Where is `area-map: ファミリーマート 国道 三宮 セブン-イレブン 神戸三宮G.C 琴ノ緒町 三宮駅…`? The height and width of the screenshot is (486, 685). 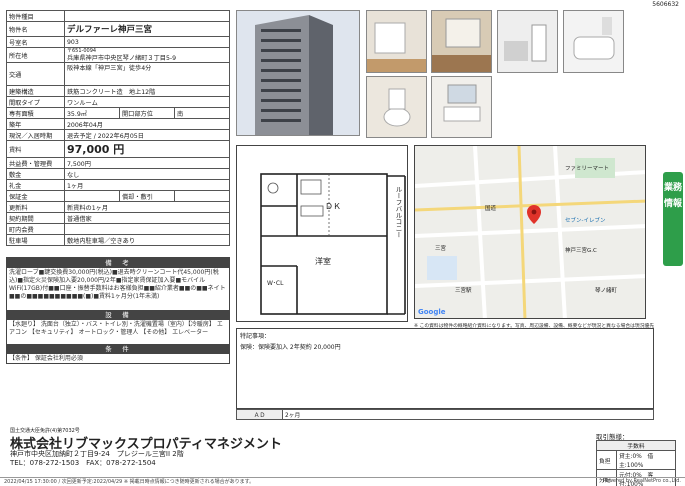
area-map: ファミリーマート 国道 三宮 セブン-イレブン 神戸三宮G.C 琴ノ緒町 三宮駅… is located at coordinates (530, 232).